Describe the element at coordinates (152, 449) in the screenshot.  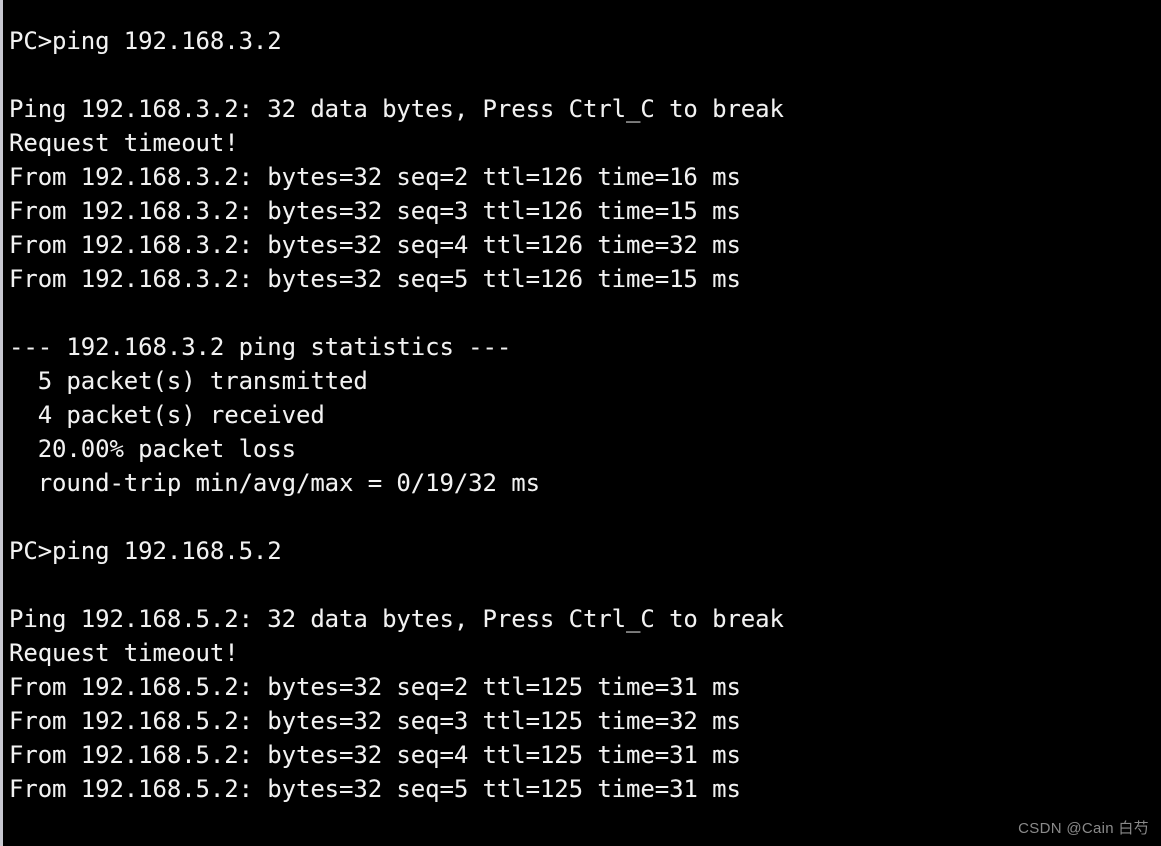
I see `terminal-line-packet-loss-1: 20.00% packet loss` at that location.